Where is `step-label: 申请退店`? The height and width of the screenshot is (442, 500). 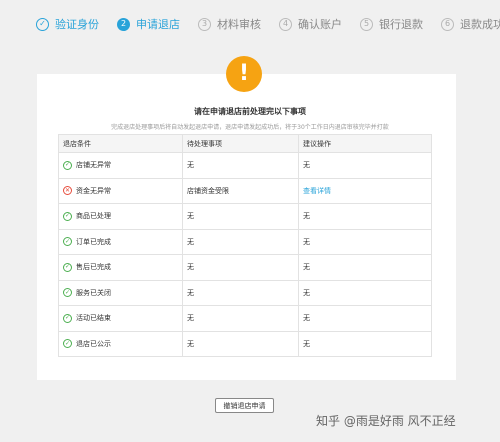 step-label: 申请退店 is located at coordinates (158, 24).